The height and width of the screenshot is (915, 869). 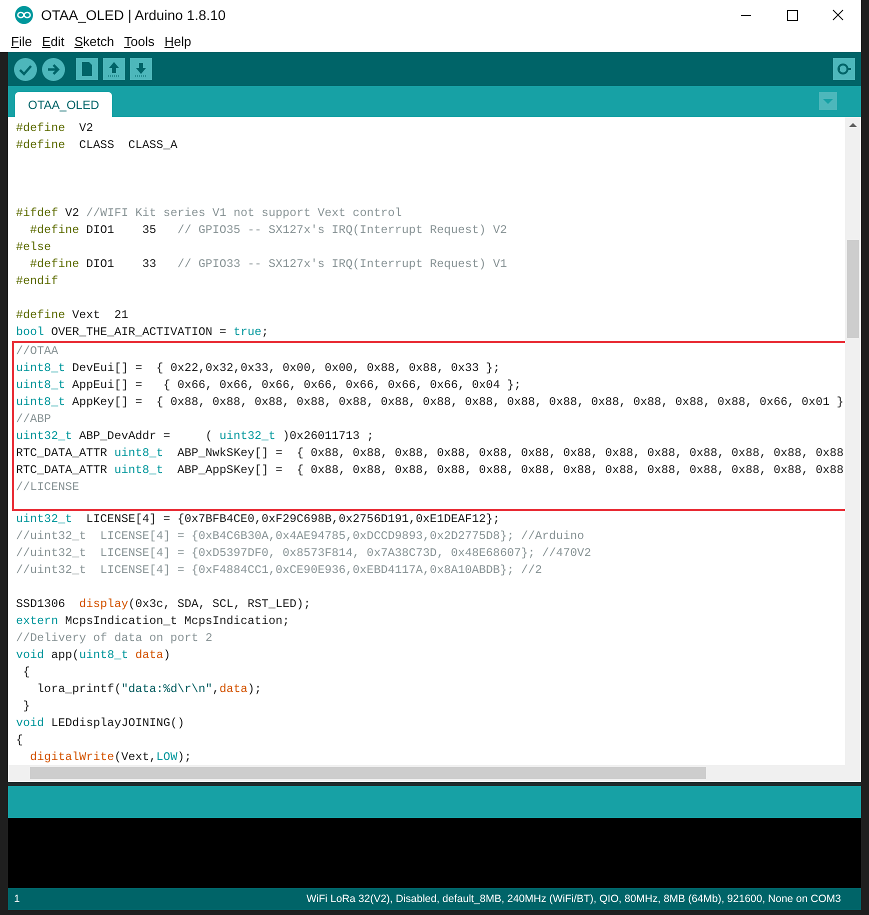 I want to click on code-line: //OTAA, so click(x=37, y=351).